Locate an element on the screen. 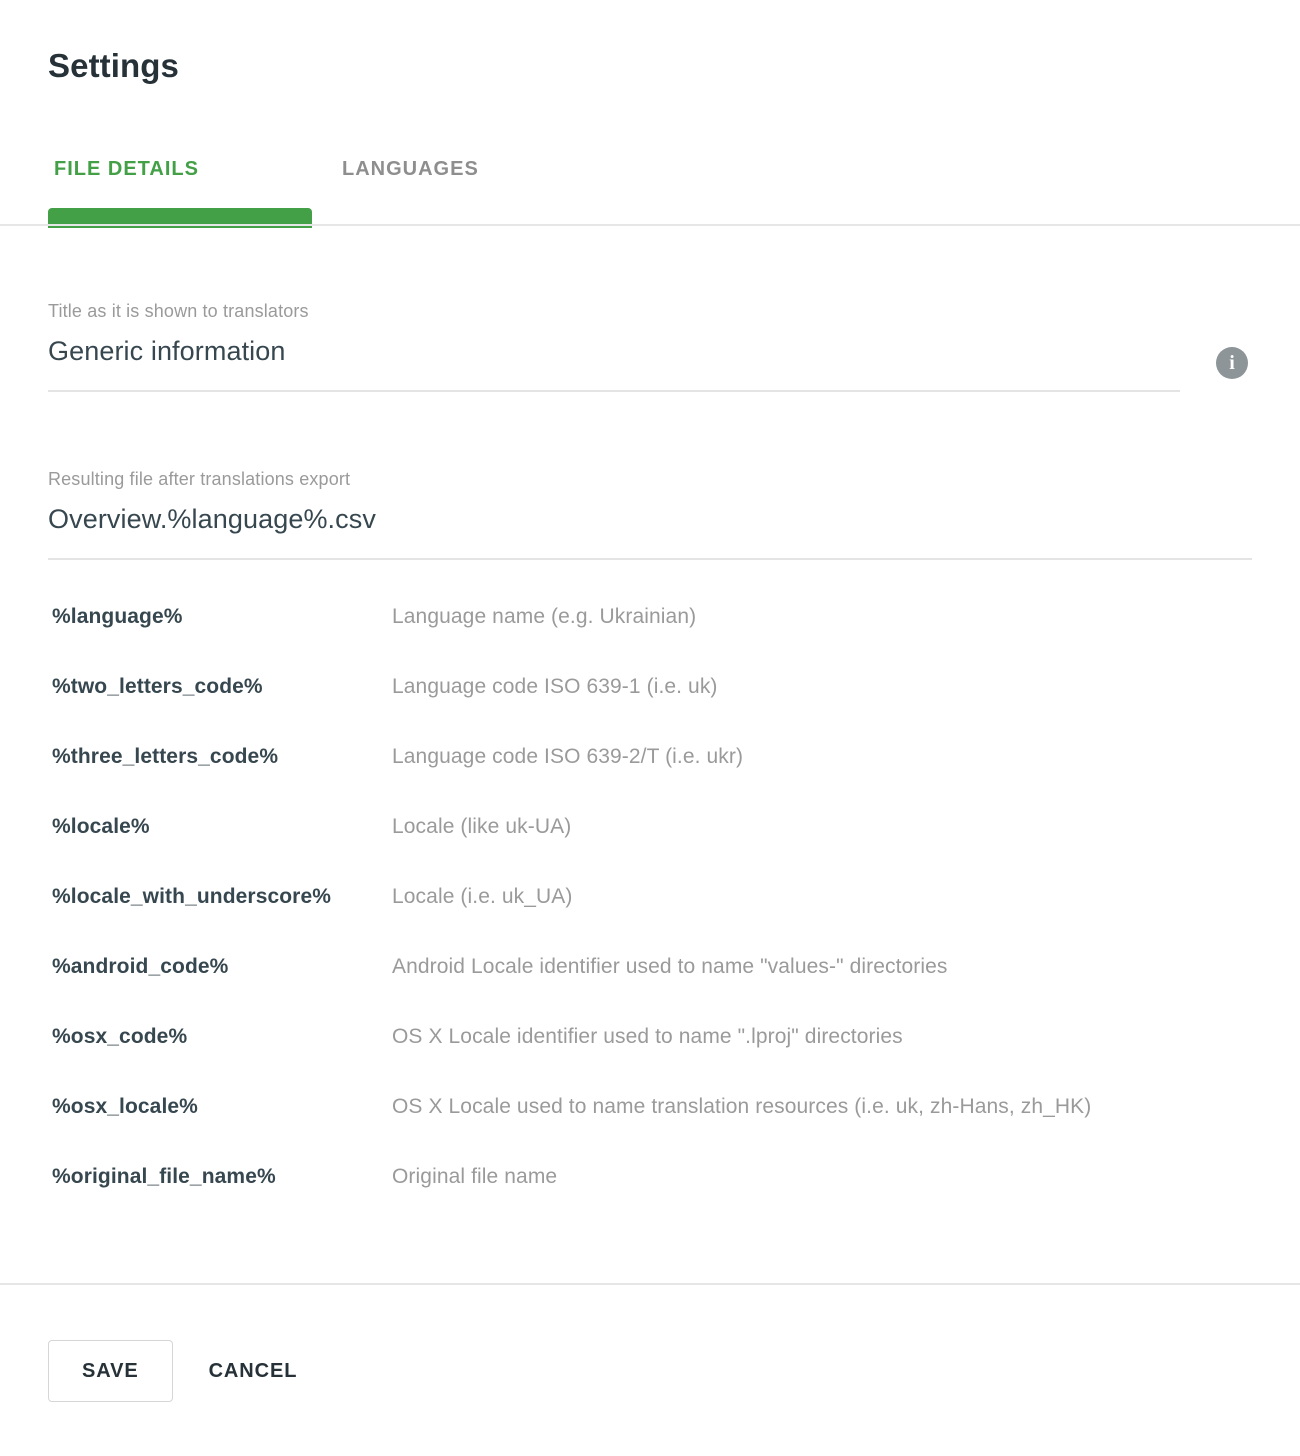 This screenshot has width=1300, height=1456. placeholder-description: Language code ISO 639-2/T (i.e. ukr) is located at coordinates (568, 756).